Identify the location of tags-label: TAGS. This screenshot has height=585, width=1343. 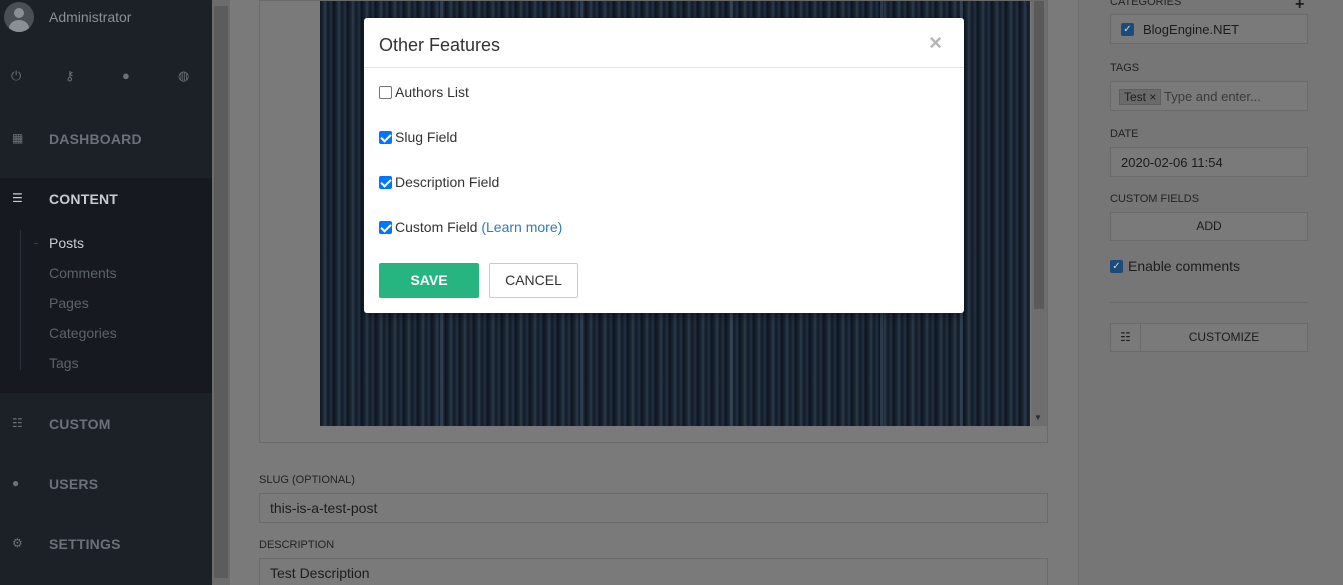
(1125, 68).